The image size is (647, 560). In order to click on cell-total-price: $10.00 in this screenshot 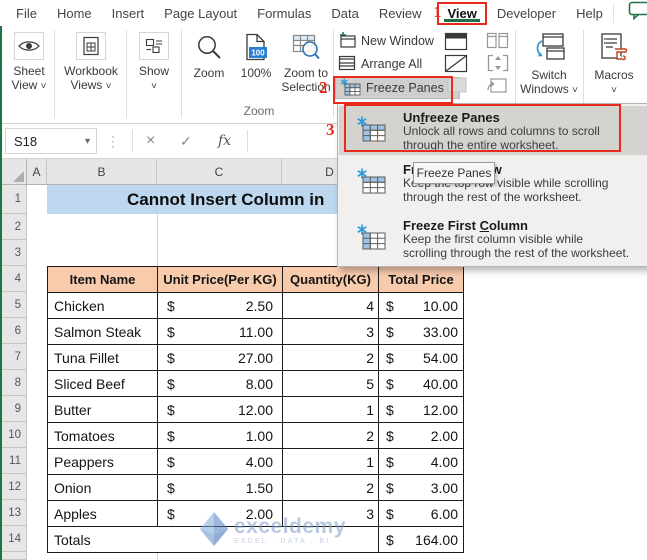, I will do `click(421, 306)`.